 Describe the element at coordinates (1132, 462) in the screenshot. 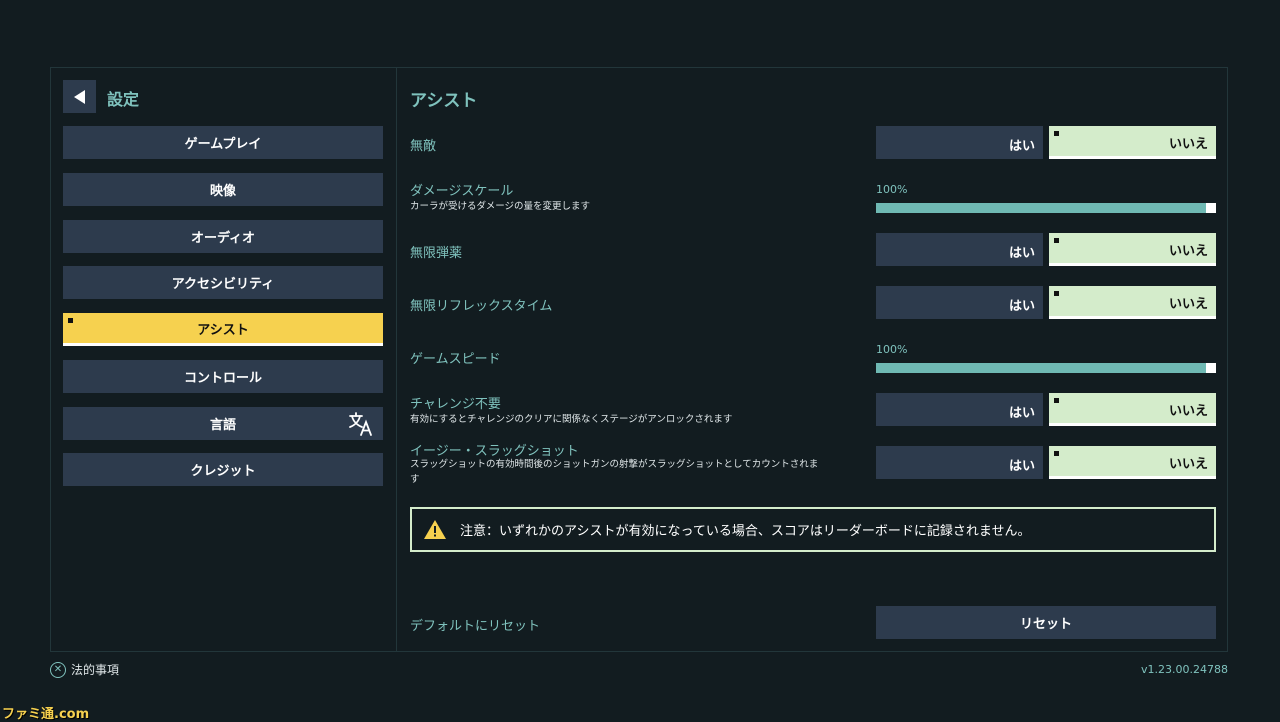

I see `easy-slugshot-no-button: いいえ` at that location.